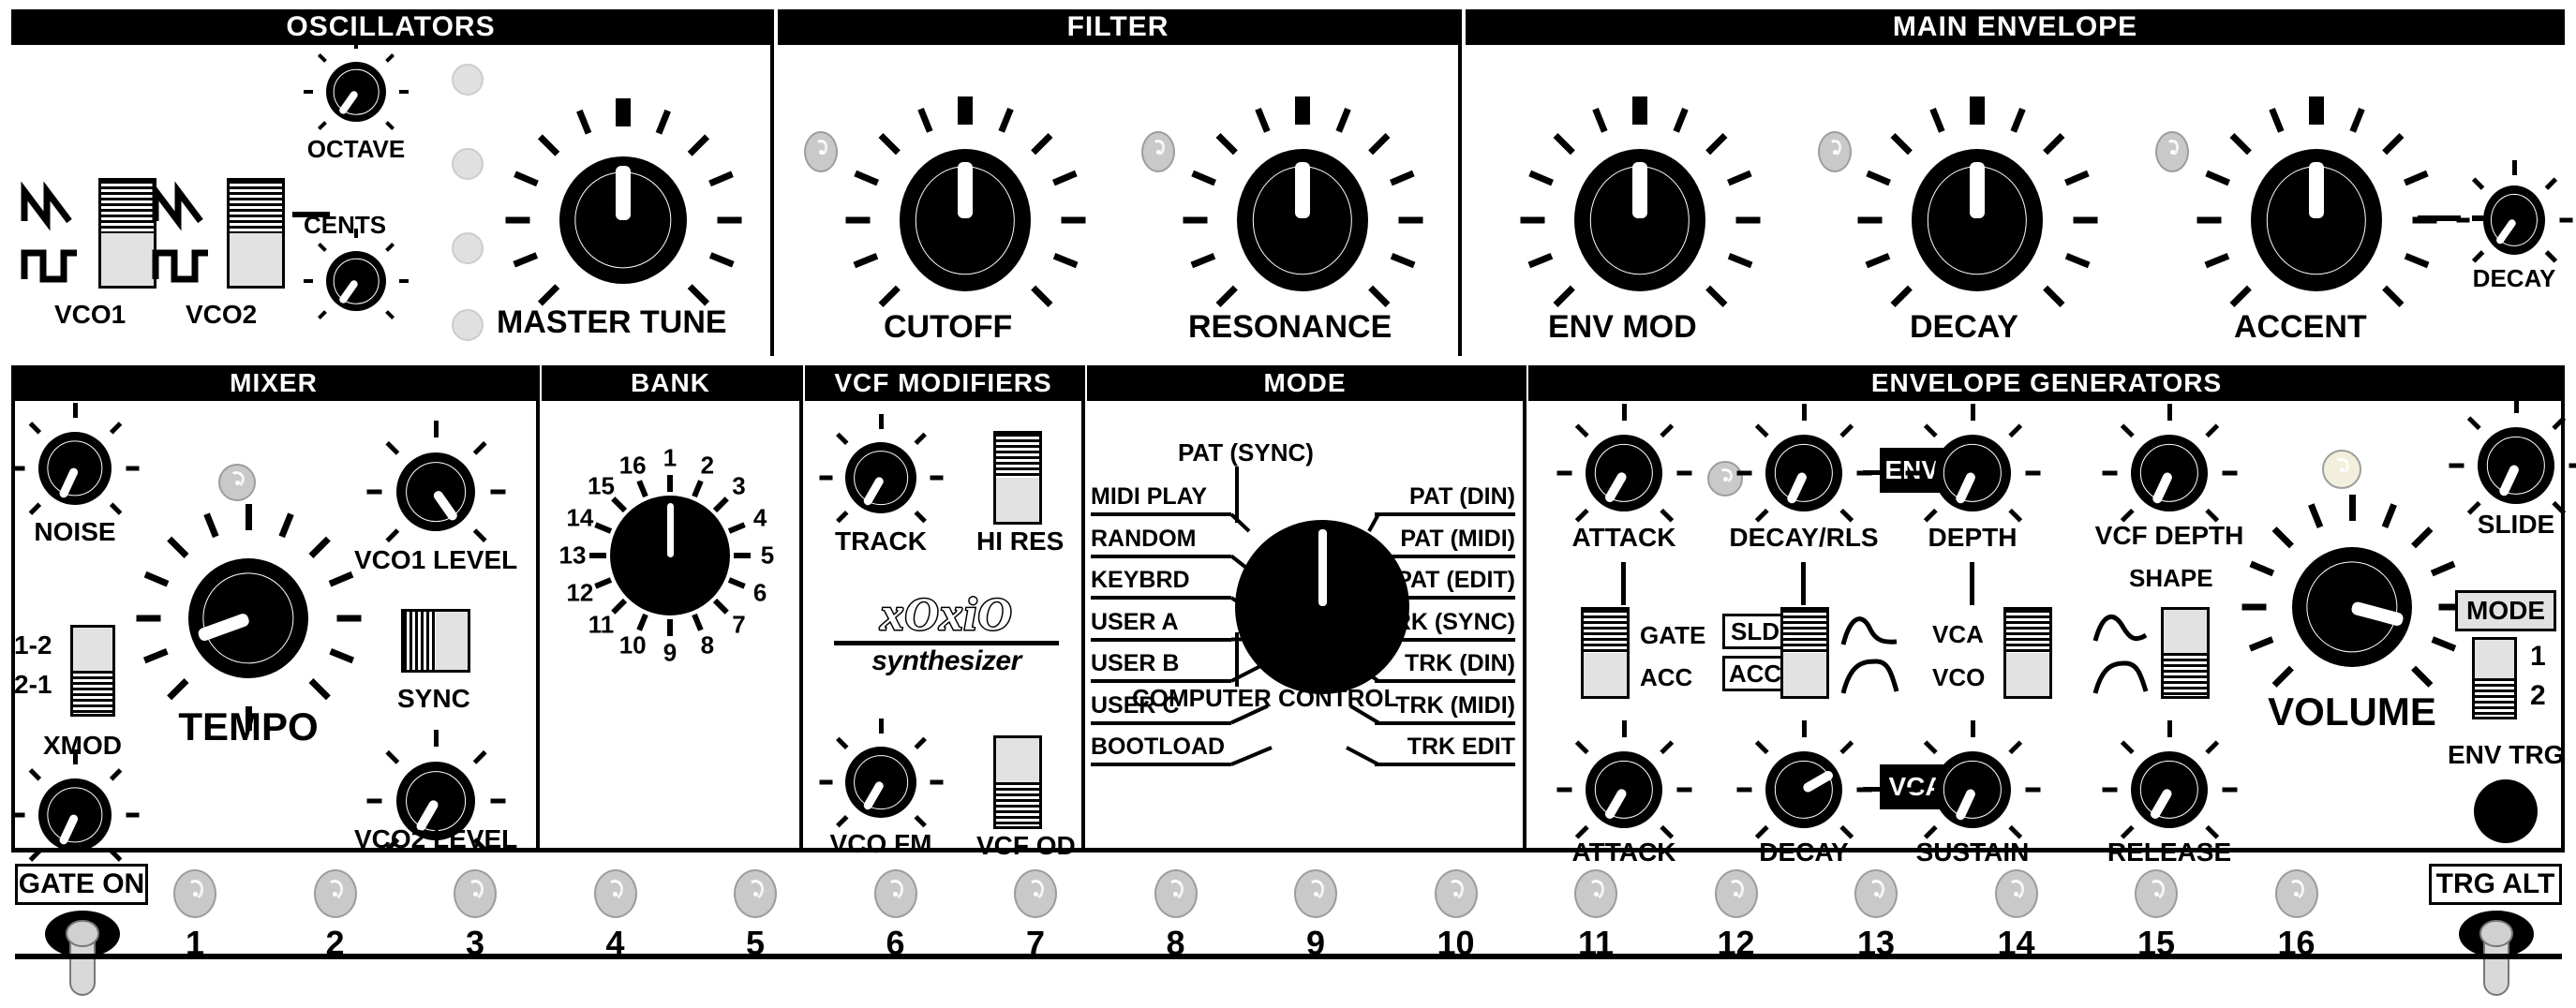 Image resolution: width=2576 pixels, height=1008 pixels. I want to click on eg-decay-rls-knob: DECAY/RLS, so click(1804, 478).